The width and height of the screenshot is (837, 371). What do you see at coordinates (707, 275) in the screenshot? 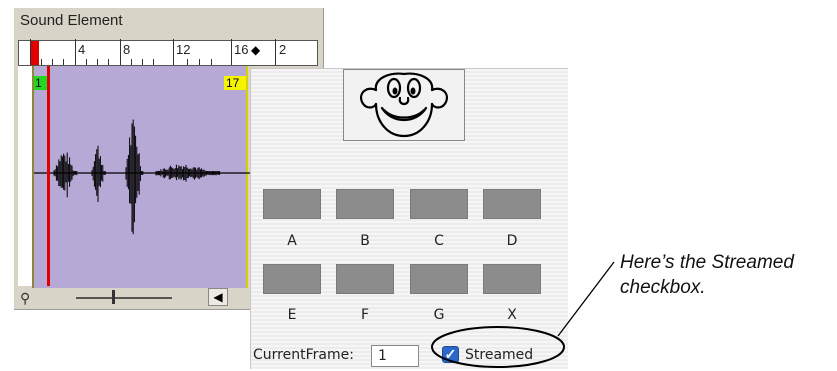
I see `callout-text: Here’s the Streamed checkbox.` at bounding box center [707, 275].